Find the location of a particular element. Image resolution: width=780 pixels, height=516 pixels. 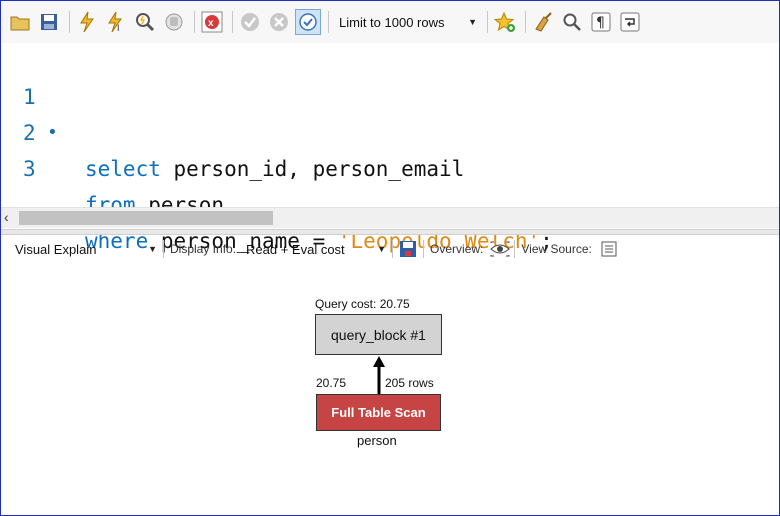

scan-label: Full Table Scan is located at coordinates (378, 412).